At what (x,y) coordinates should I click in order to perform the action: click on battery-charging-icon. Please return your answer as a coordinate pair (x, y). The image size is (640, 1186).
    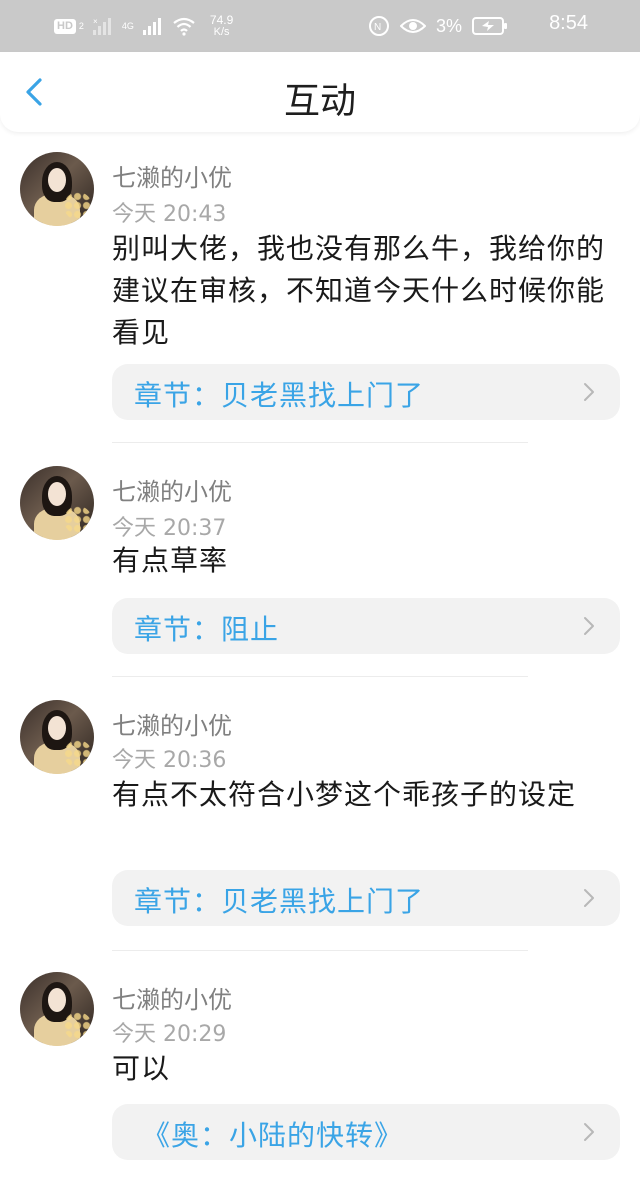
    Looking at the image, I should click on (489, 26).